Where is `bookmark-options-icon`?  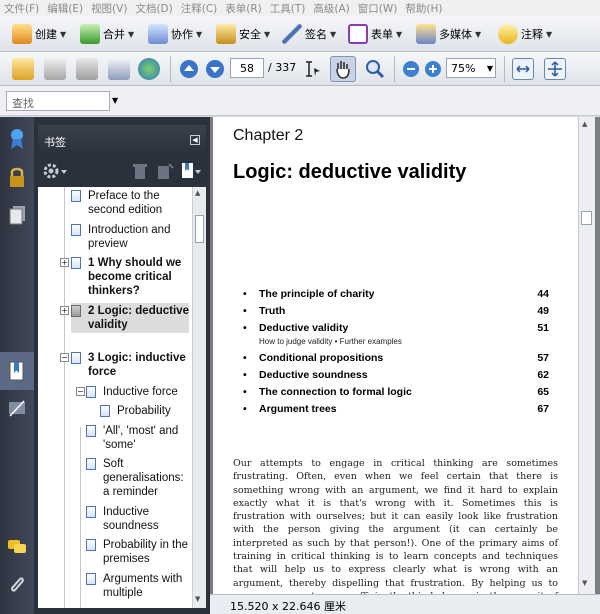 bookmark-options-icon is located at coordinates (192, 171).